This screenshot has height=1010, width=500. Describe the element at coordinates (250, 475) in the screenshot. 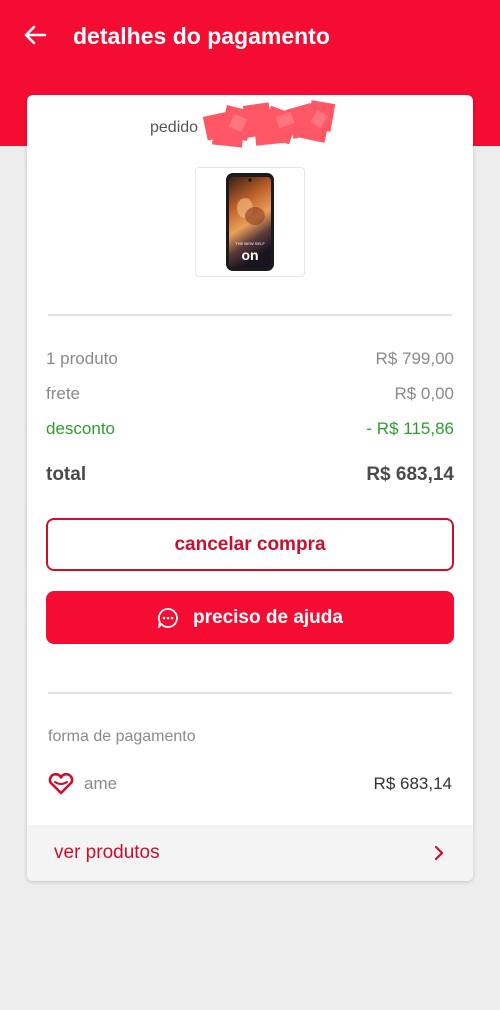

I see `total-row: total R$ 683,14` at that location.